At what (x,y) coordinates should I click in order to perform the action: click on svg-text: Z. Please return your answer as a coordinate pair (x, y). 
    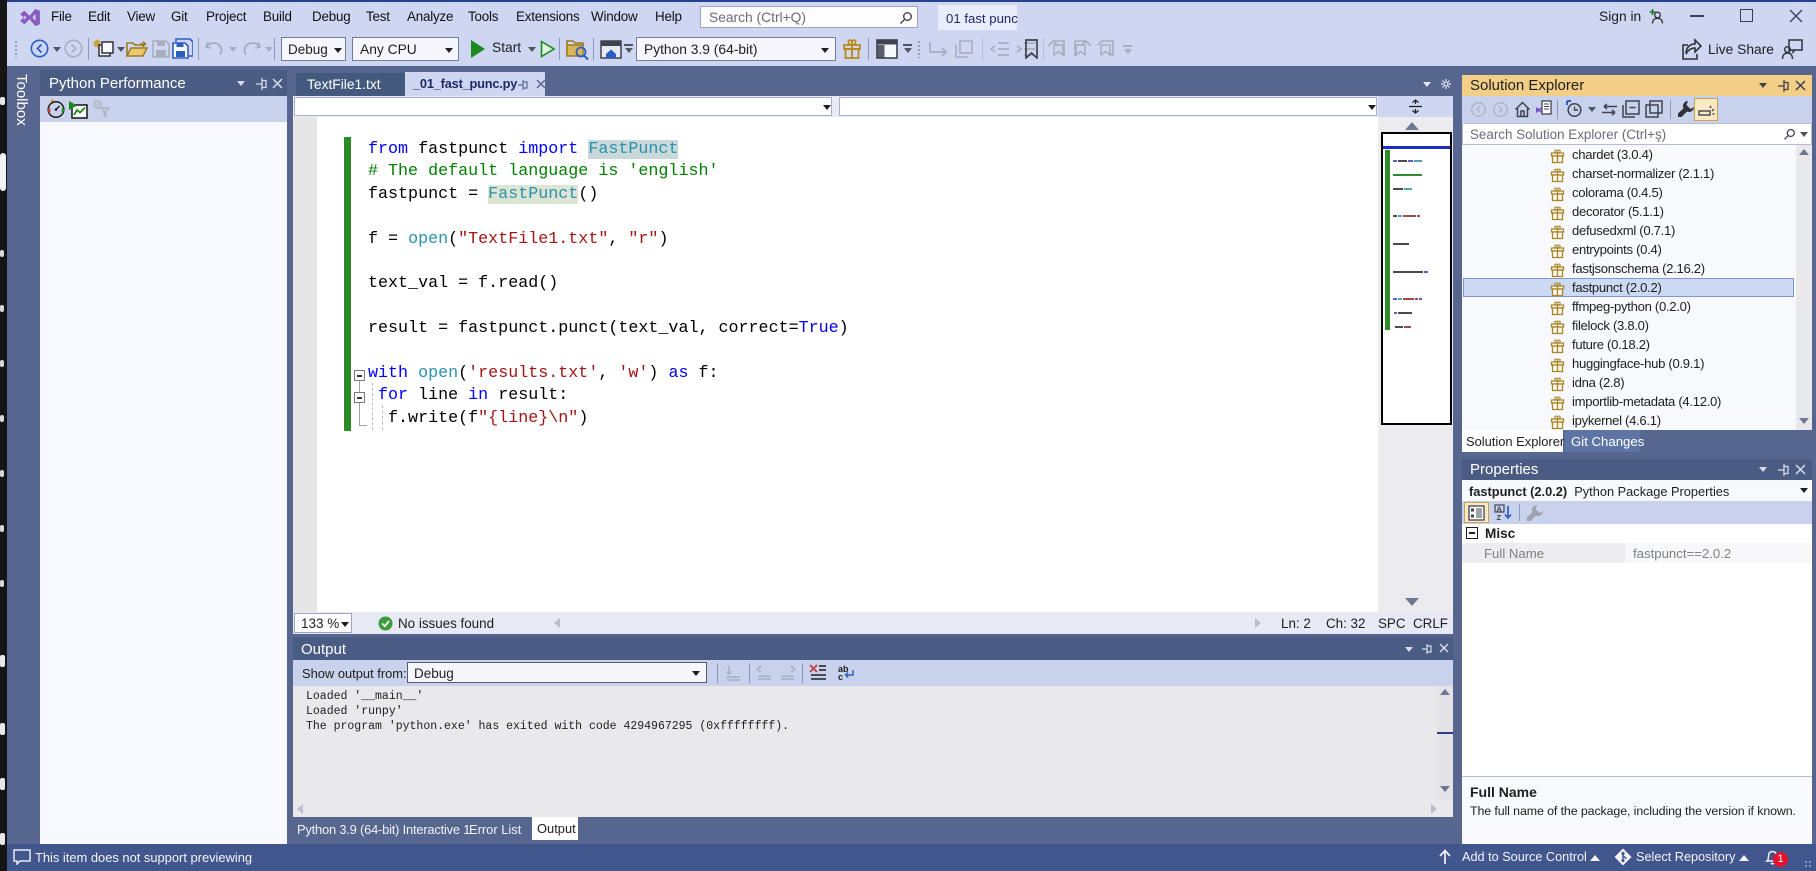
    Looking at the image, I should click on (1499, 517).